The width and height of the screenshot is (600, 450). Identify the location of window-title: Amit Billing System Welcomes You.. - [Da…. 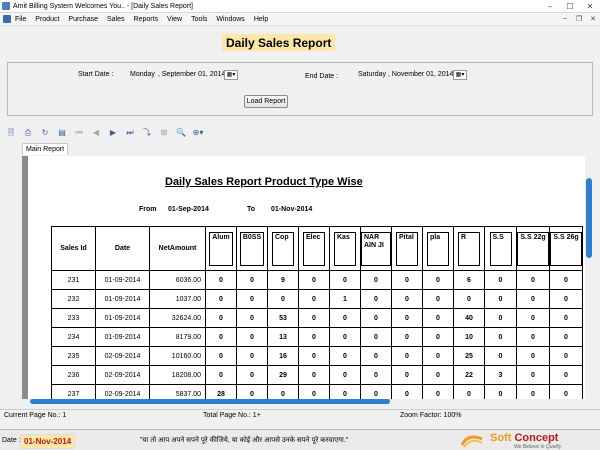
(103, 6).